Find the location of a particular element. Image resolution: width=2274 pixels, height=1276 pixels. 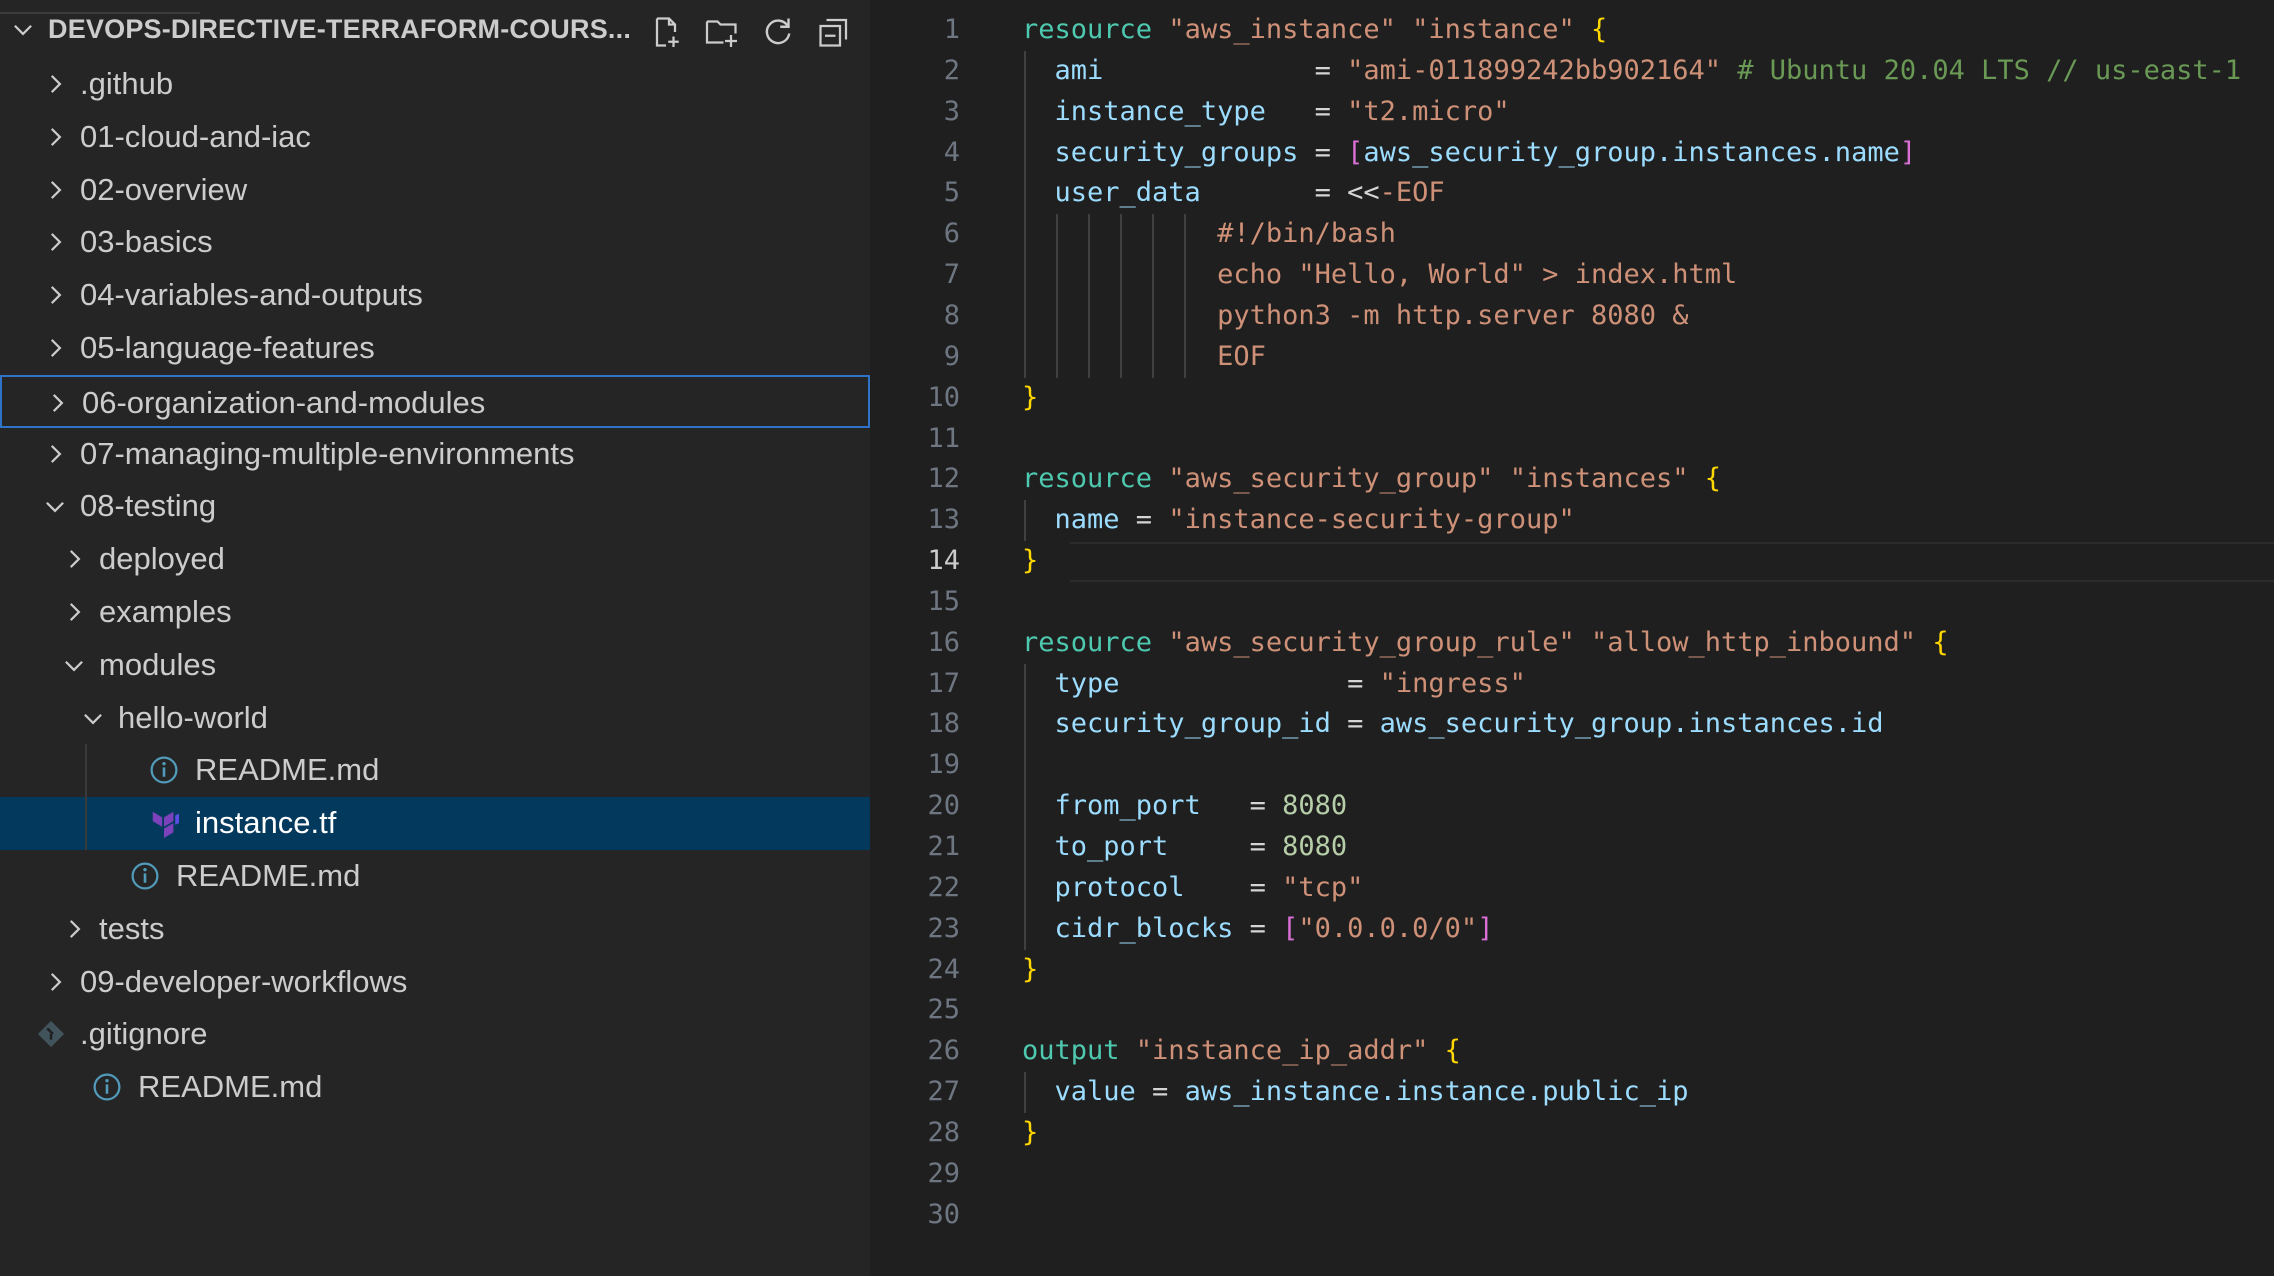

tree-item-label: 04-variables-and-outputs is located at coordinates (251, 295).